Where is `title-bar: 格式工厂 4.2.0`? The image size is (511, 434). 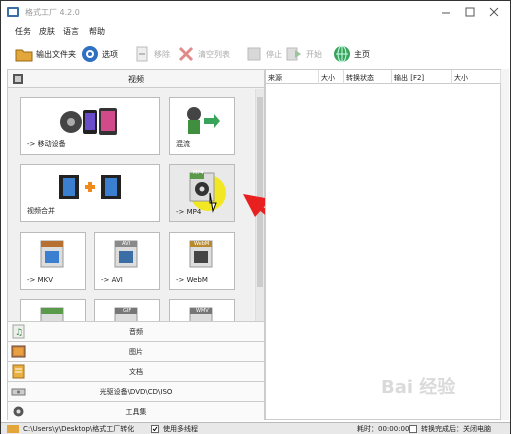 title-bar: 格式工厂 4.2.0 is located at coordinates (255, 12).